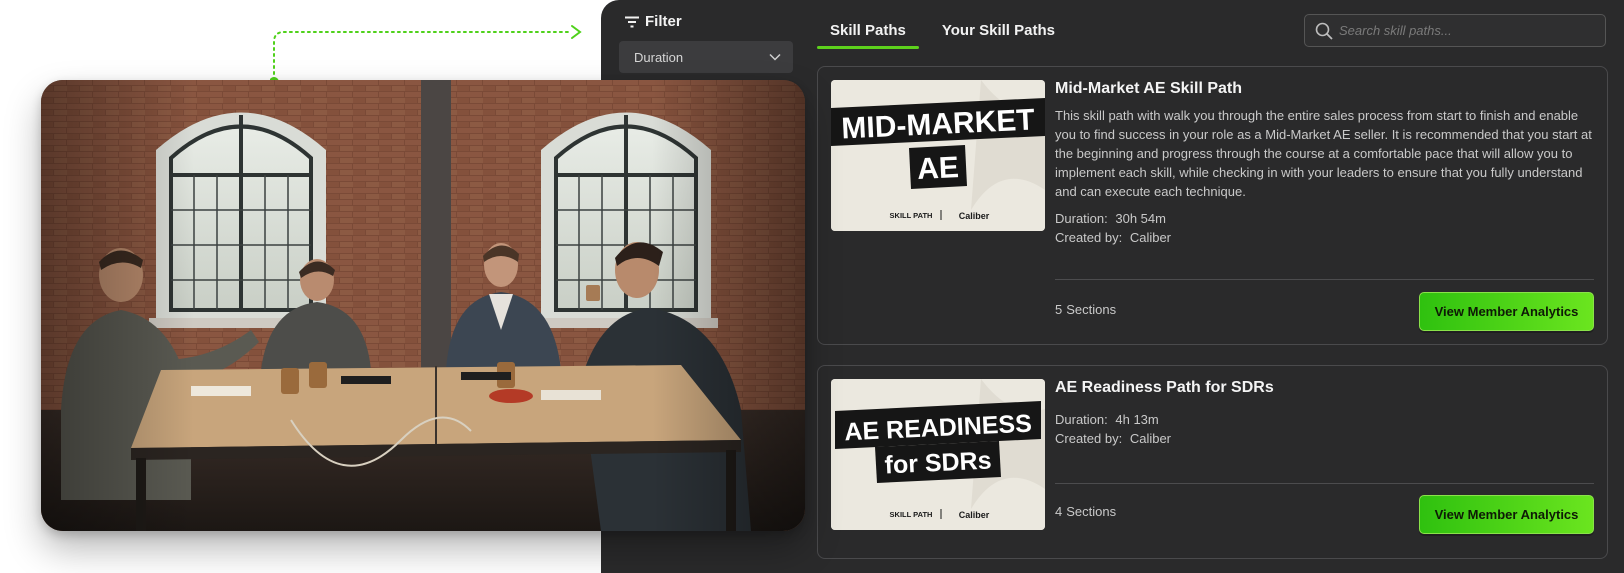 Image resolution: width=1624 pixels, height=573 pixels. I want to click on skill-path-title: Mid-Market AE Skill Path, so click(1148, 88).